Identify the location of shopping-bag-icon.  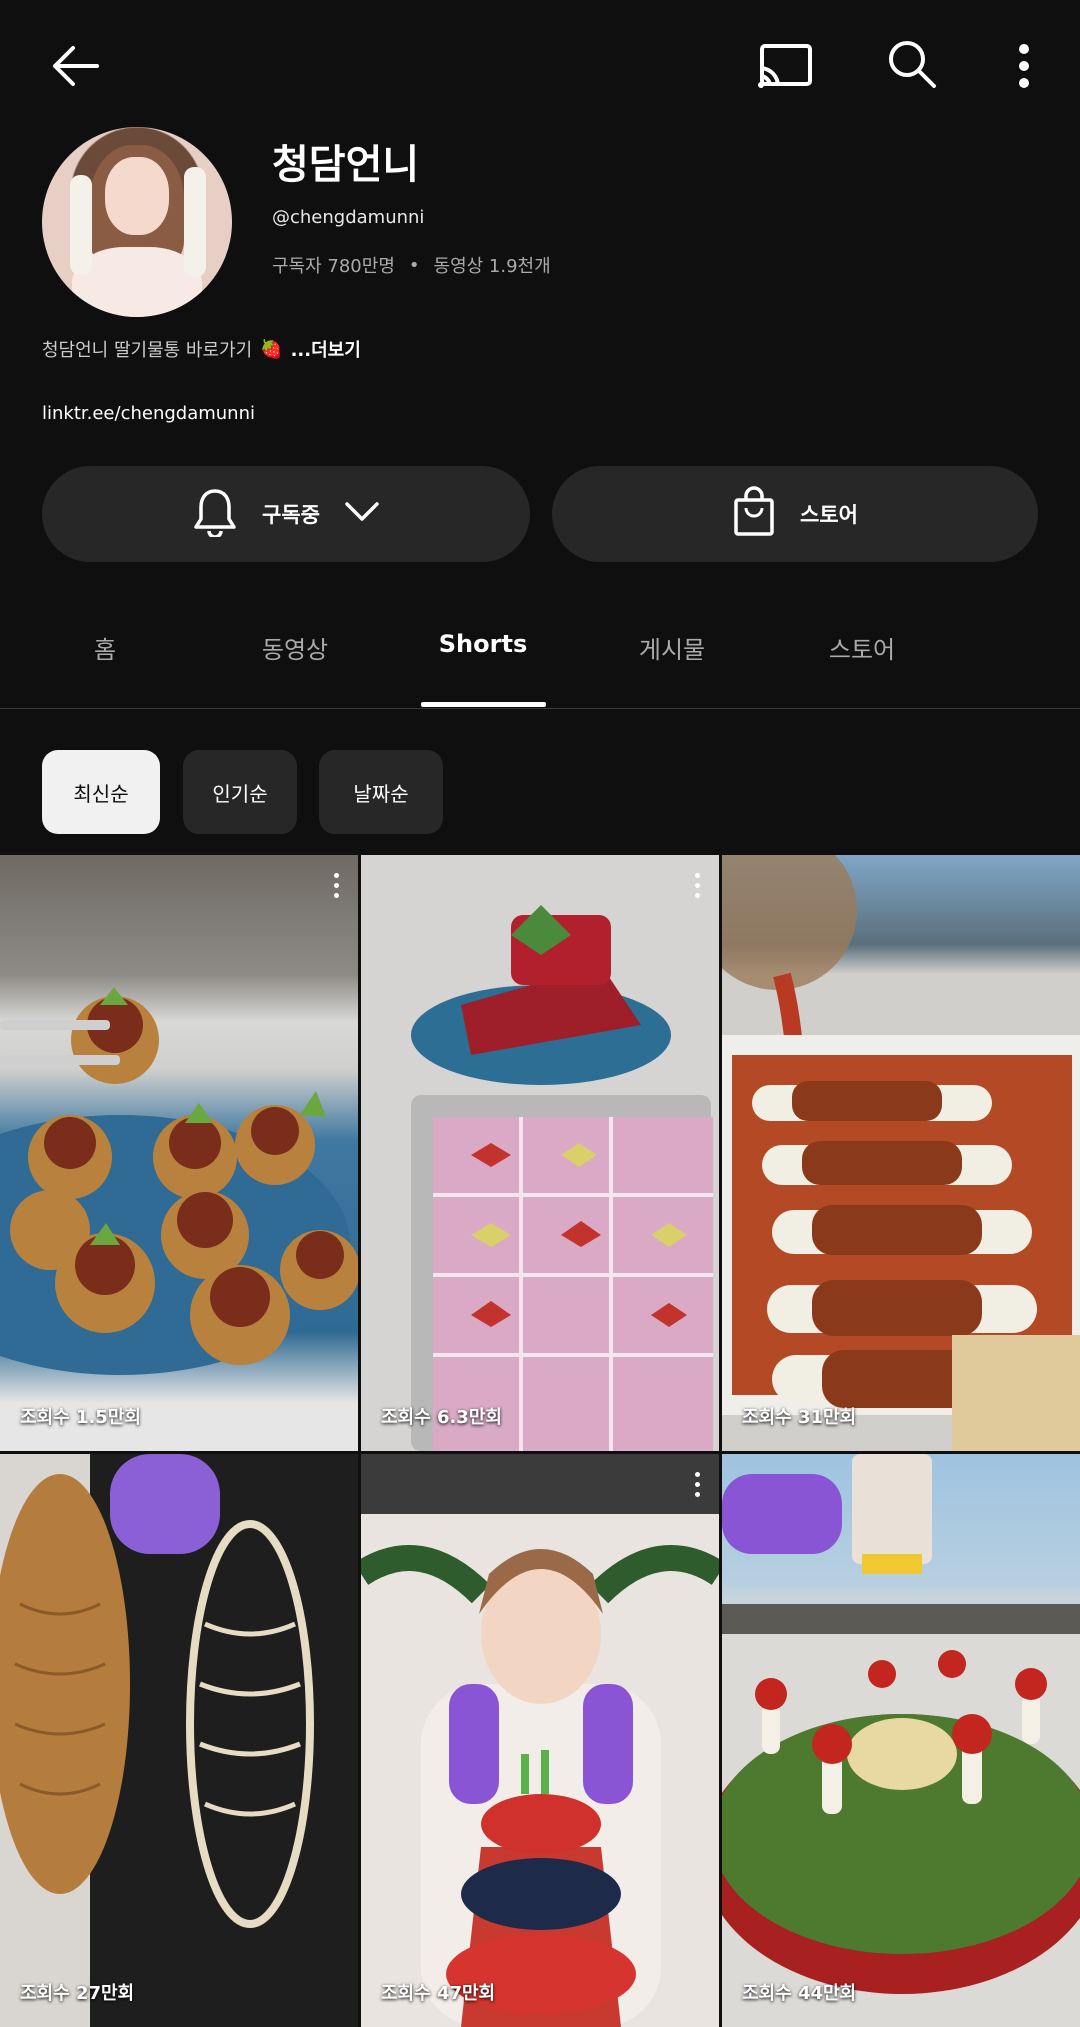
(754, 514).